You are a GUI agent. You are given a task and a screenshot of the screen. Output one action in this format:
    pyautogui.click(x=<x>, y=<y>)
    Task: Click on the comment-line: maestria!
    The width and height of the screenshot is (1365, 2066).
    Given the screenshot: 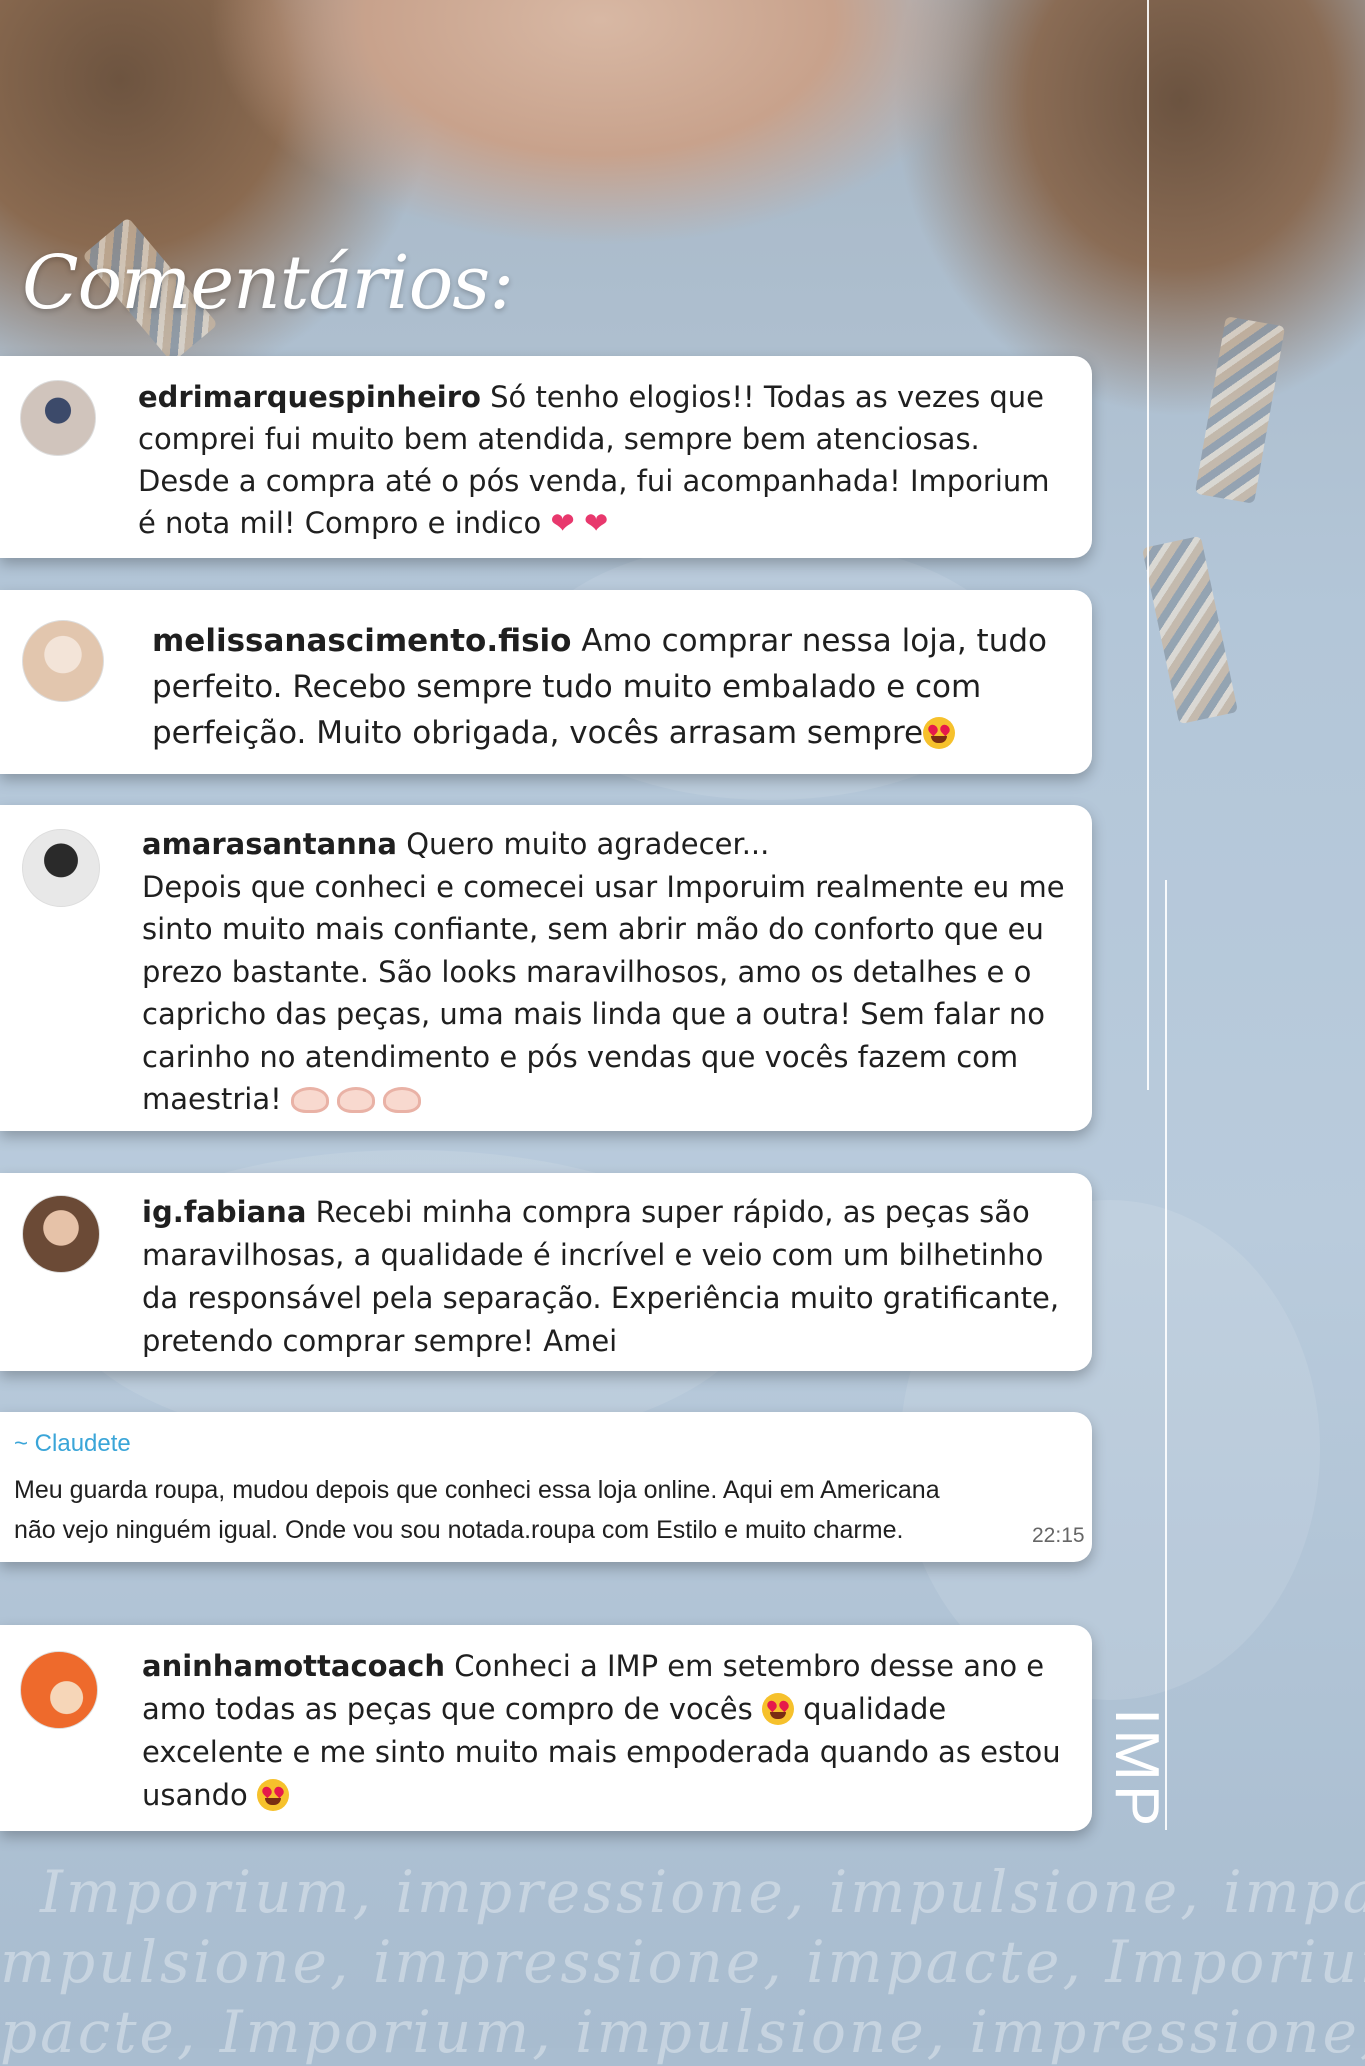 What is the action you would take?
    pyautogui.click(x=212, y=1099)
    